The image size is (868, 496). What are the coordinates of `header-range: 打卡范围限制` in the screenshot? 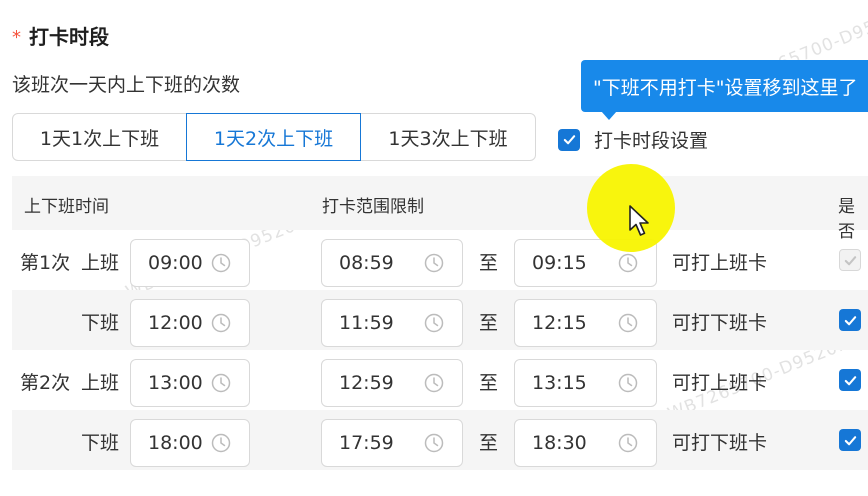 It's located at (373, 207).